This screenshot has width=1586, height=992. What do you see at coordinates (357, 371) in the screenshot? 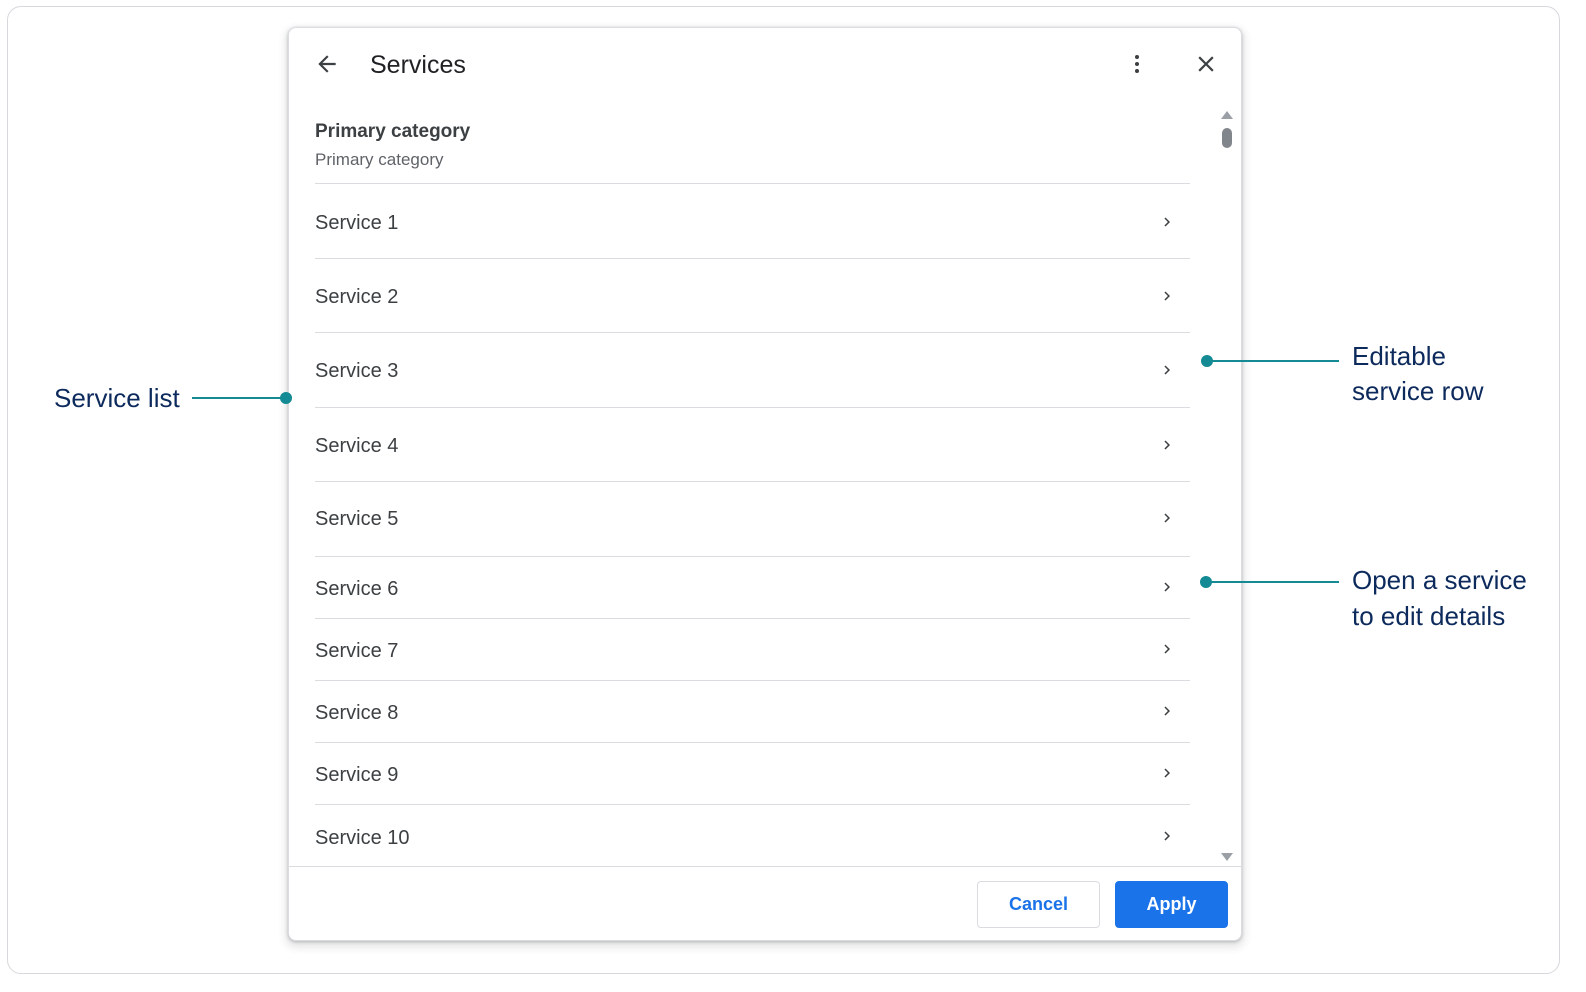
I see `service-label: Service 3` at bounding box center [357, 371].